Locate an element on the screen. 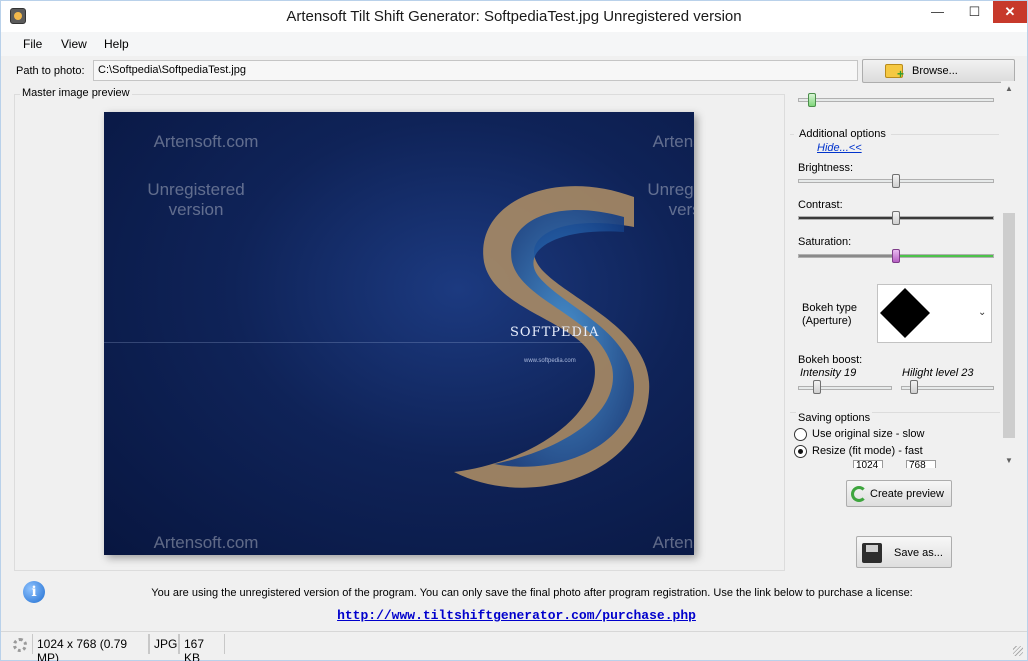 The height and width of the screenshot is (661, 1028). create-preview-label: Create preview is located at coordinates (907, 494).